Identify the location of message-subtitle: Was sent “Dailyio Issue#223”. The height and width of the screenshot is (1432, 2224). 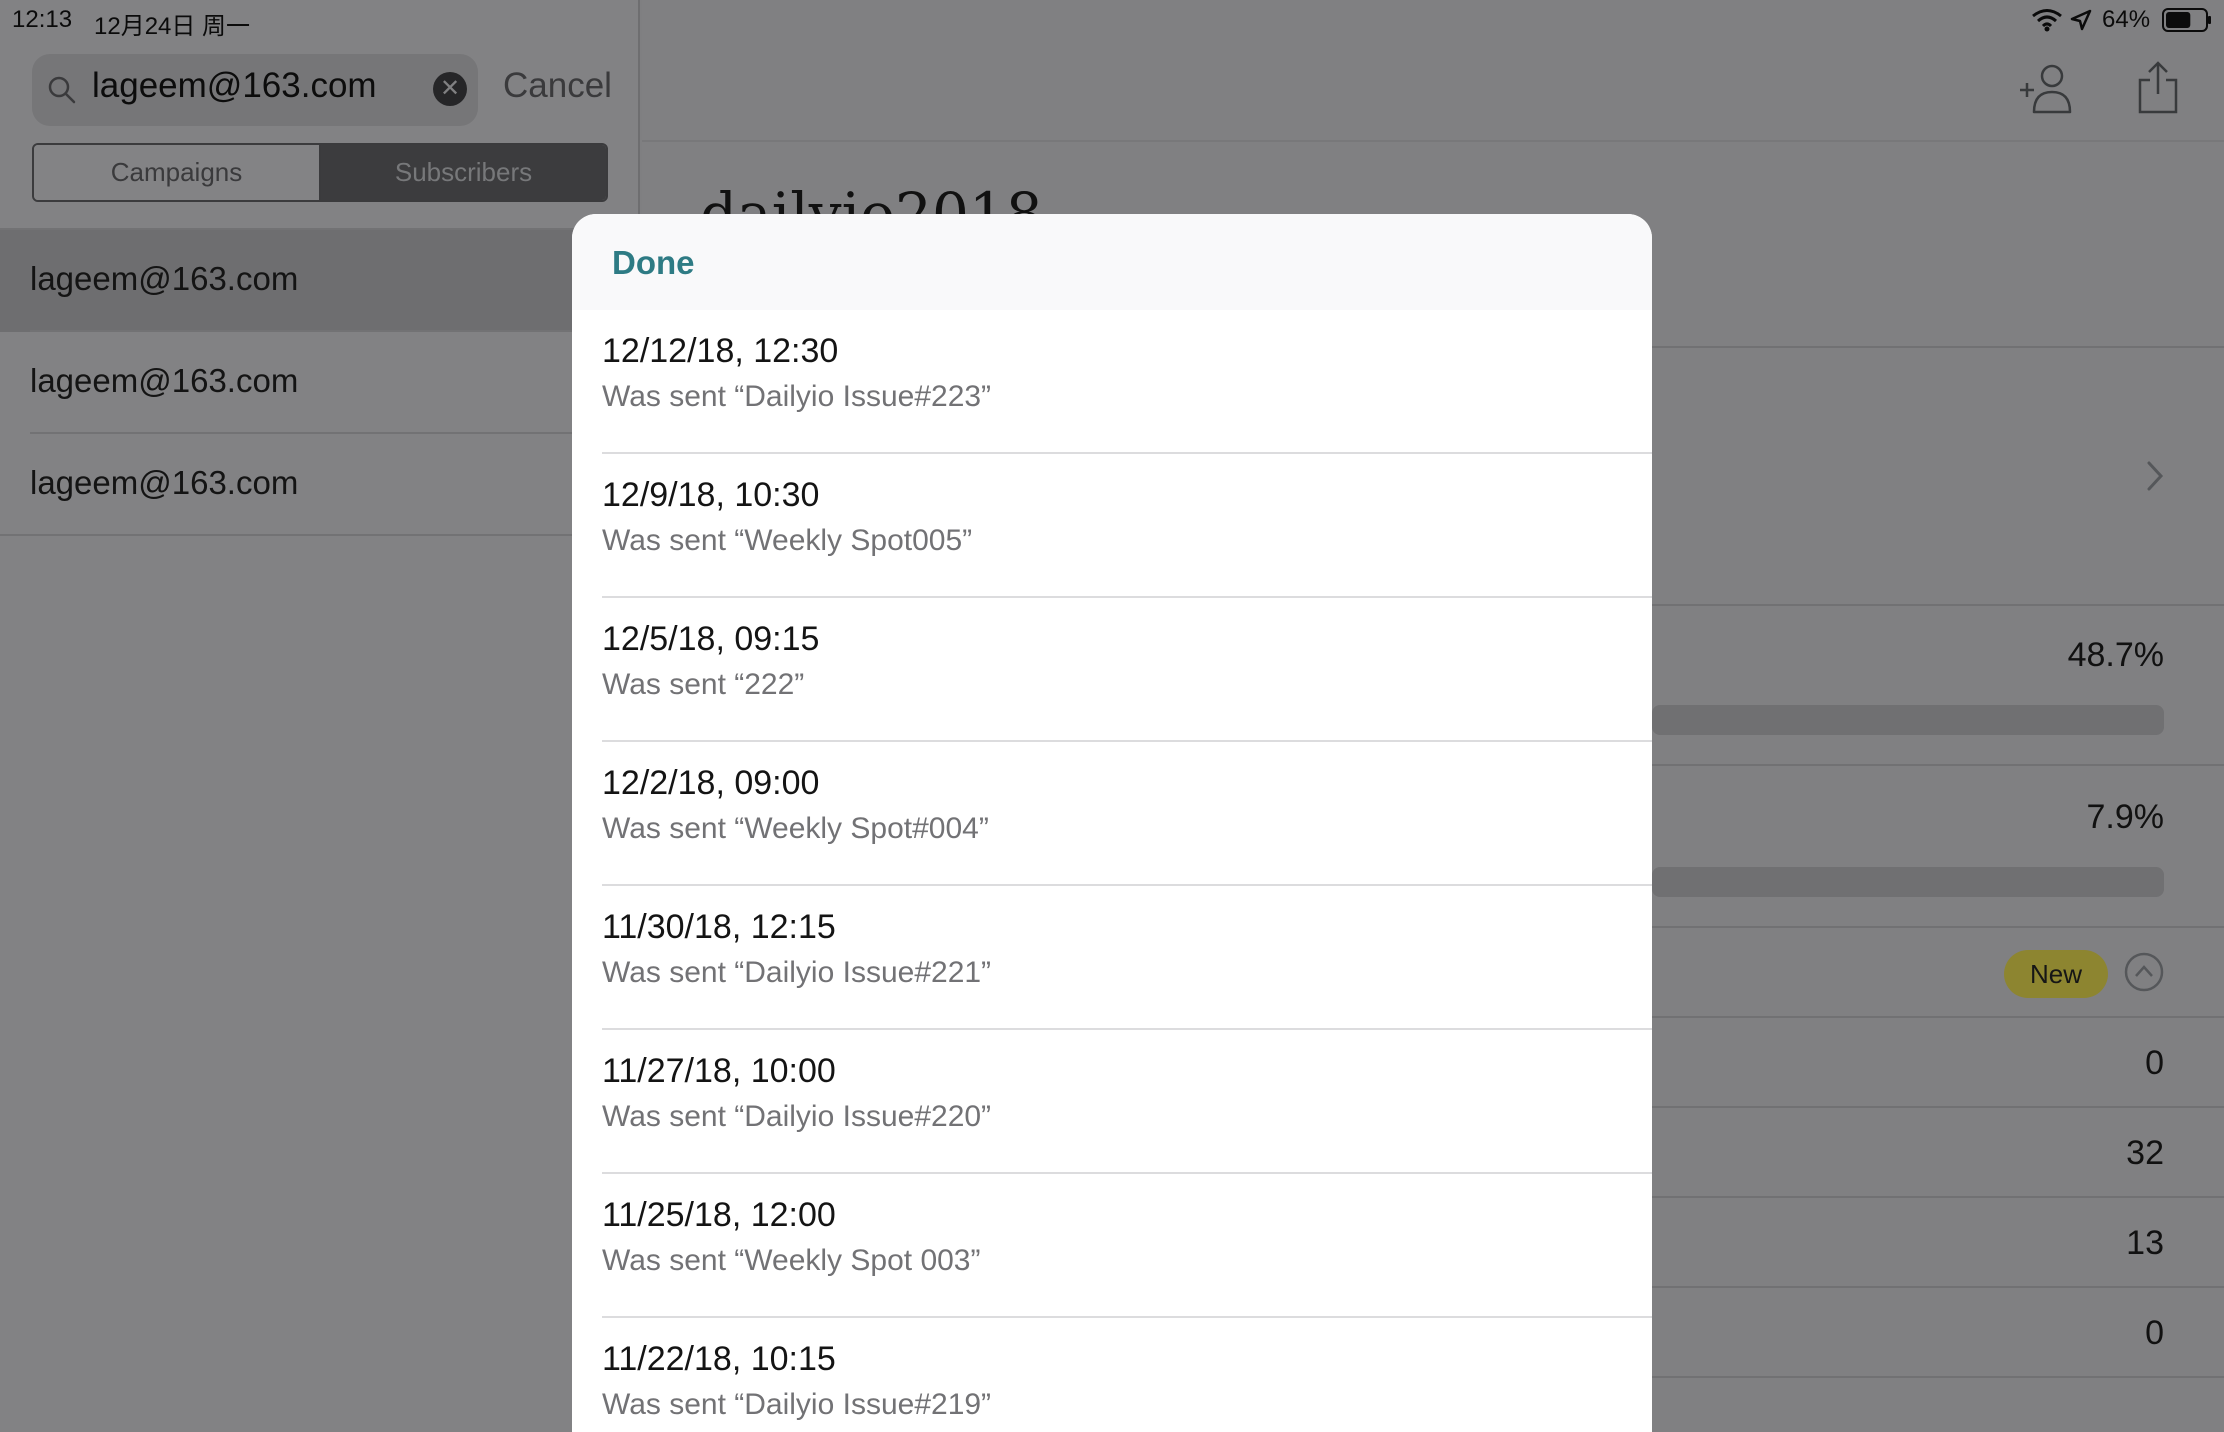
(797, 396).